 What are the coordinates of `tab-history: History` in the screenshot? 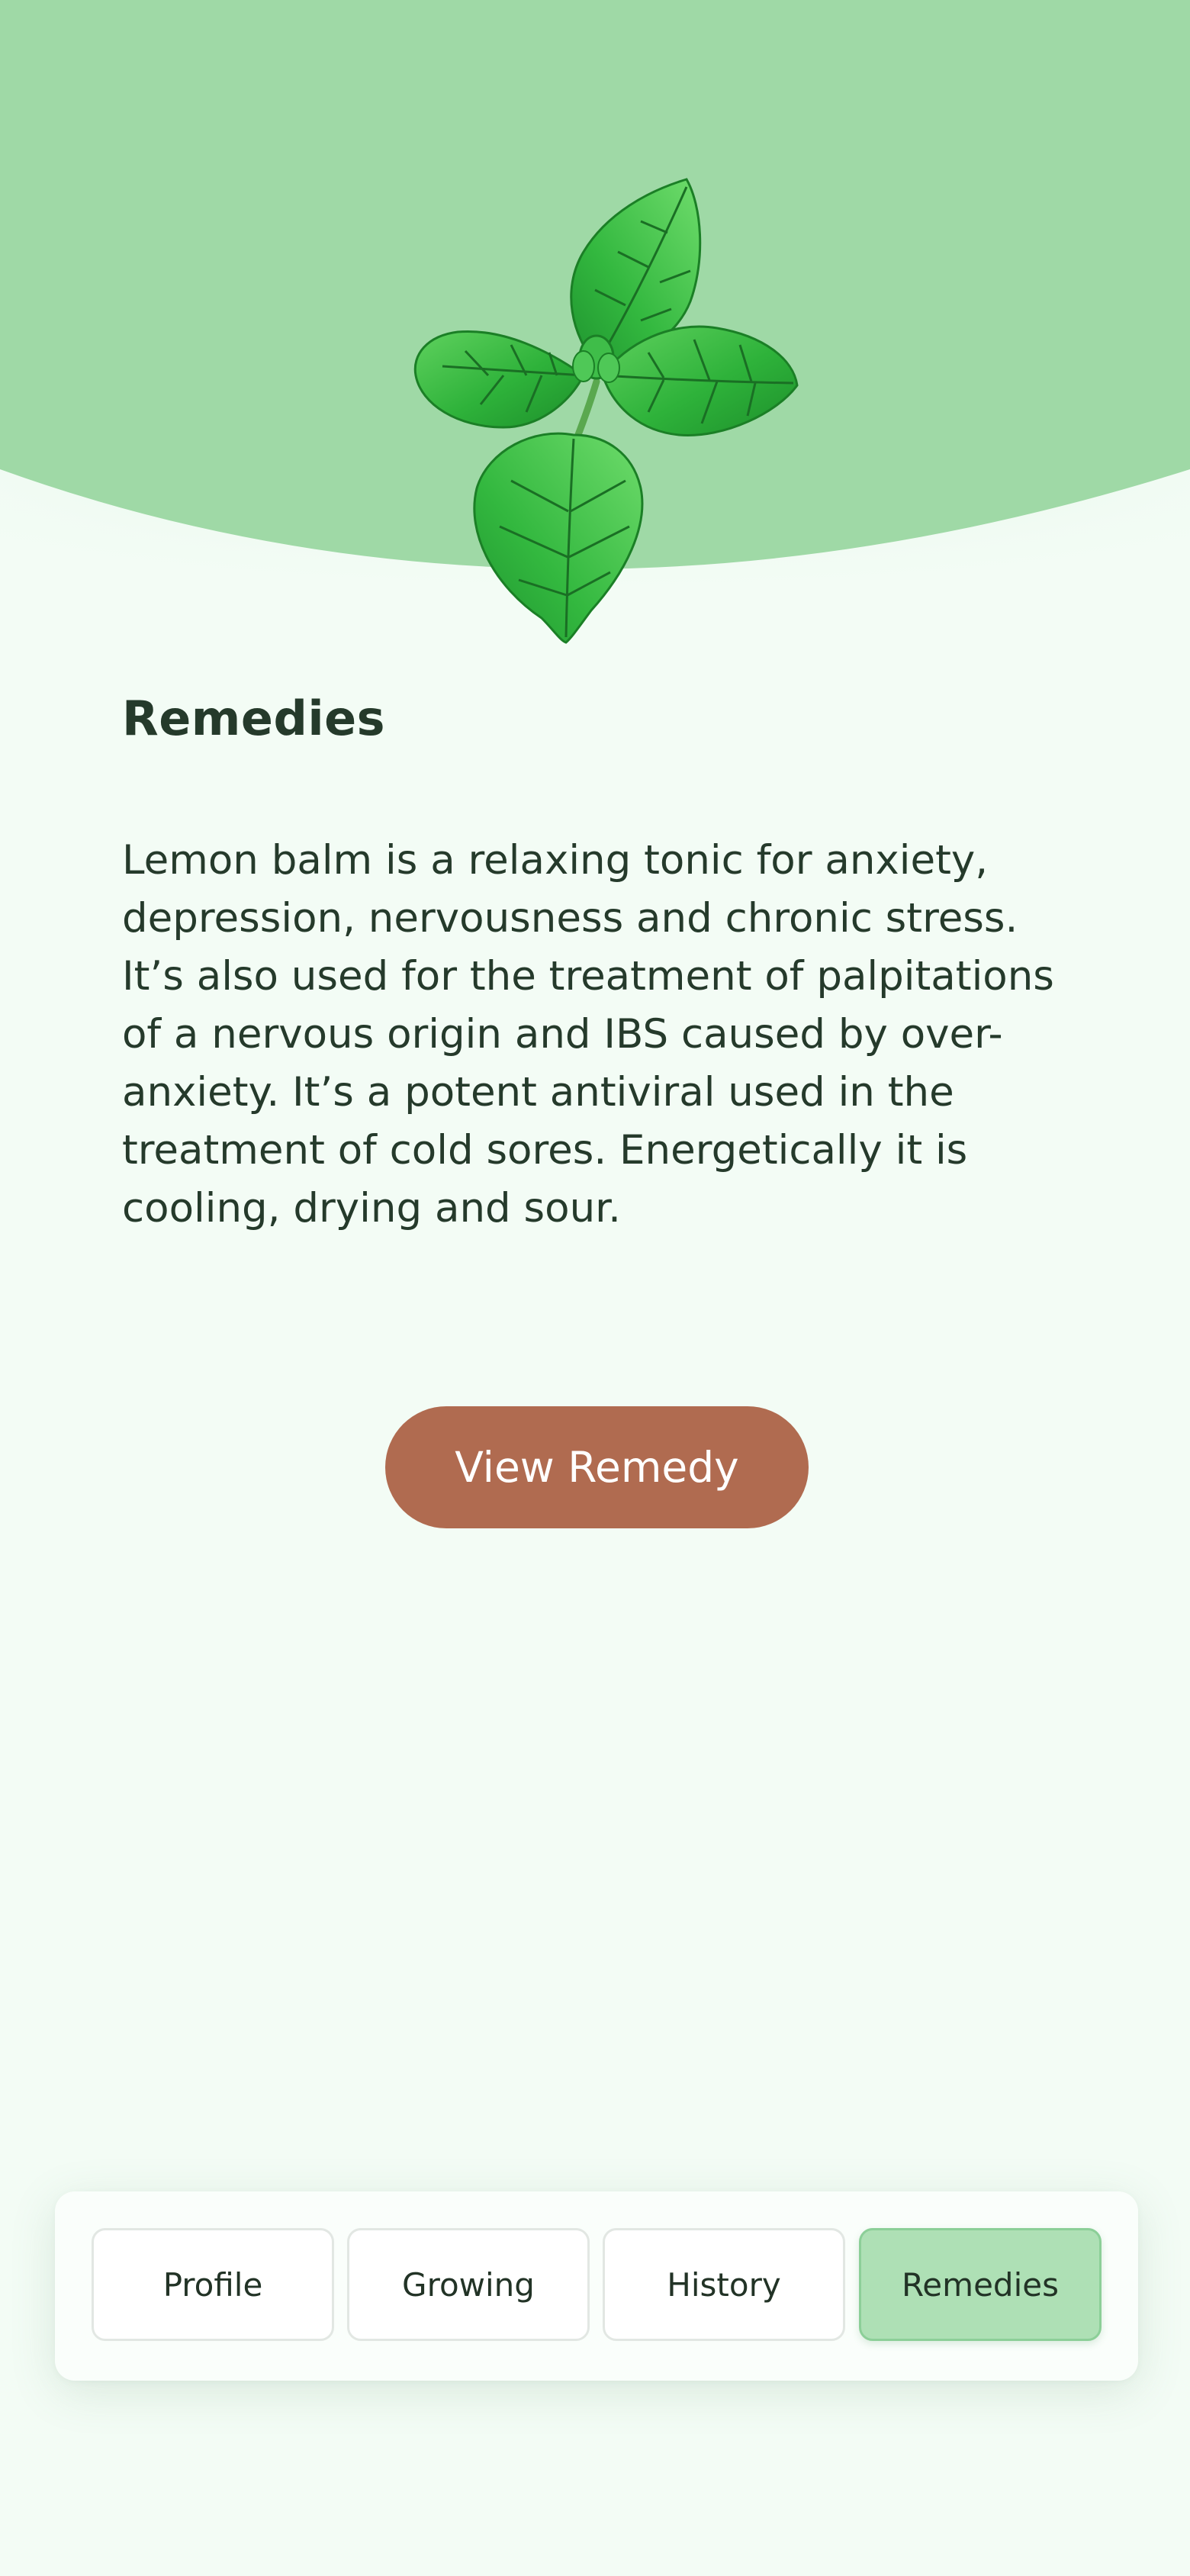 It's located at (724, 2284).